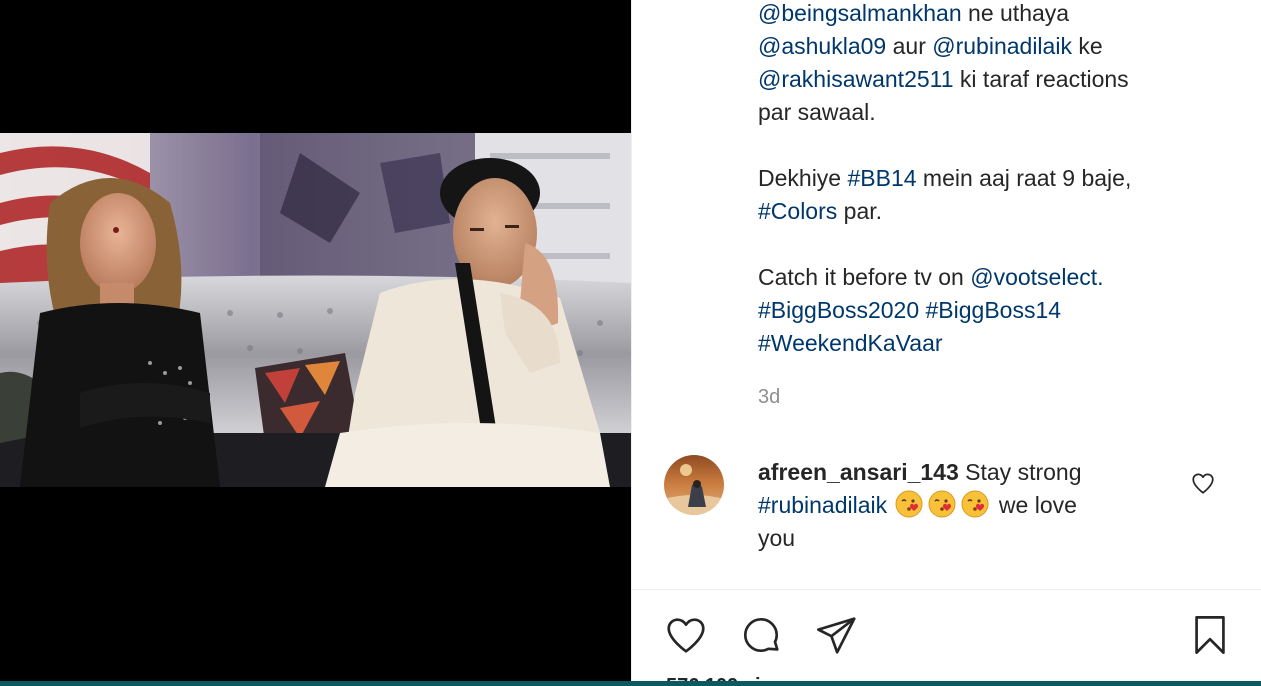 Image resolution: width=1261 pixels, height=686 pixels. I want to click on comment-button, so click(761, 635).